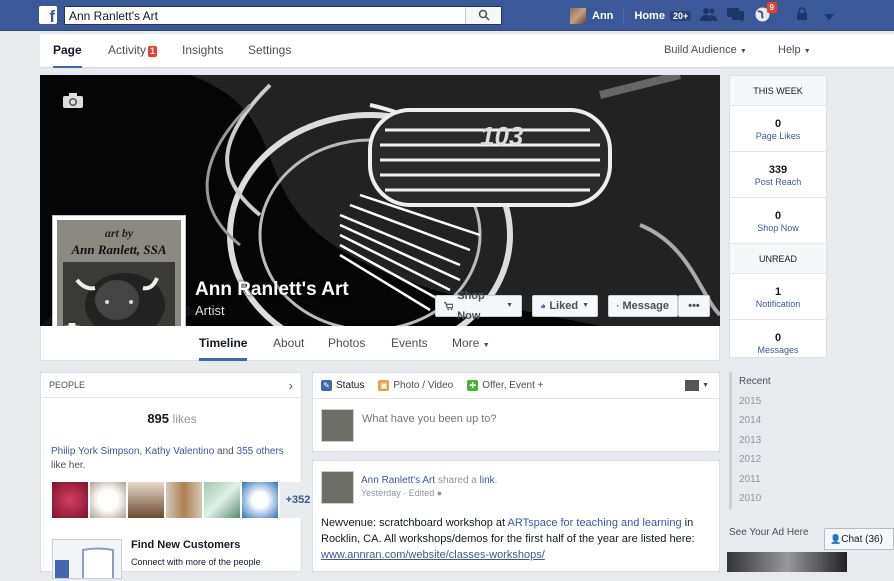 This screenshot has height=581, width=894. Describe the element at coordinates (449, 306) in the screenshot. I see `cart-icon` at that location.